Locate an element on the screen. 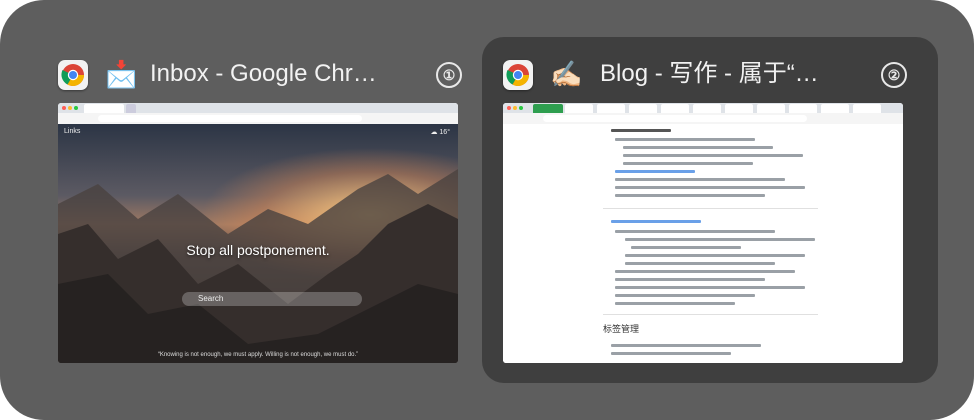 The width and height of the screenshot is (974, 420). section-heading: 标签管理 is located at coordinates (621, 329).